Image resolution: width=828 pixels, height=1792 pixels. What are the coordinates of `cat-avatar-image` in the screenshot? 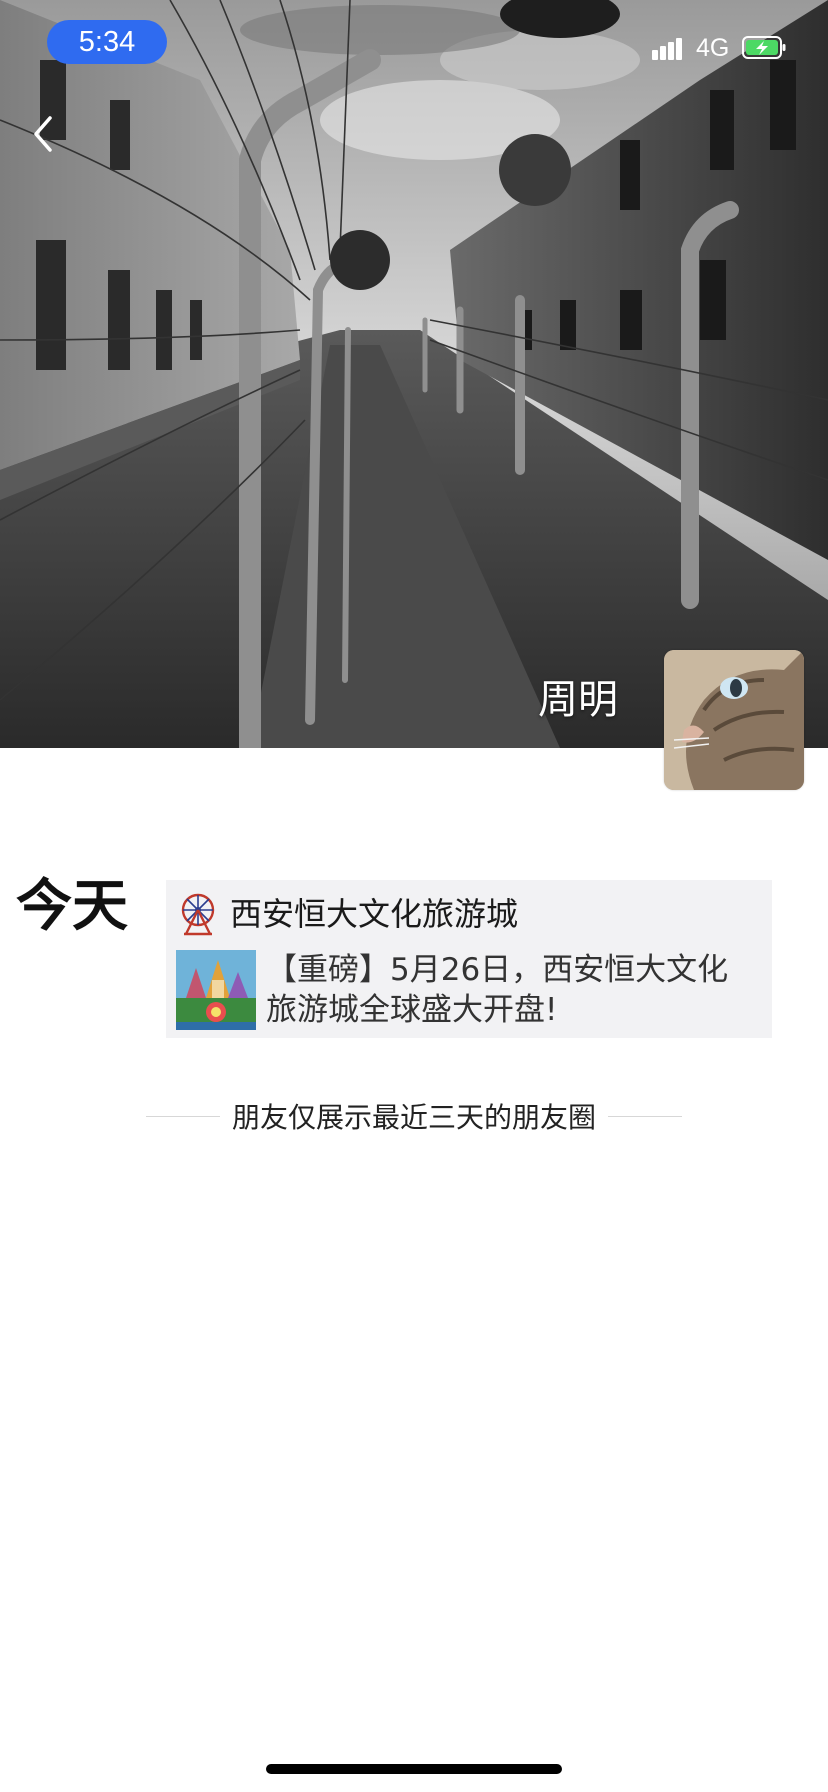 It's located at (734, 720).